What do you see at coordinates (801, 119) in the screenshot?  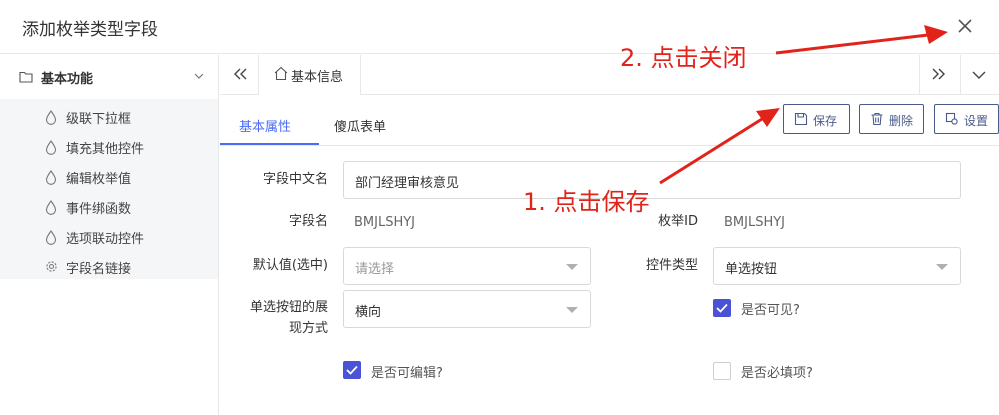 I see `save-icon` at bounding box center [801, 119].